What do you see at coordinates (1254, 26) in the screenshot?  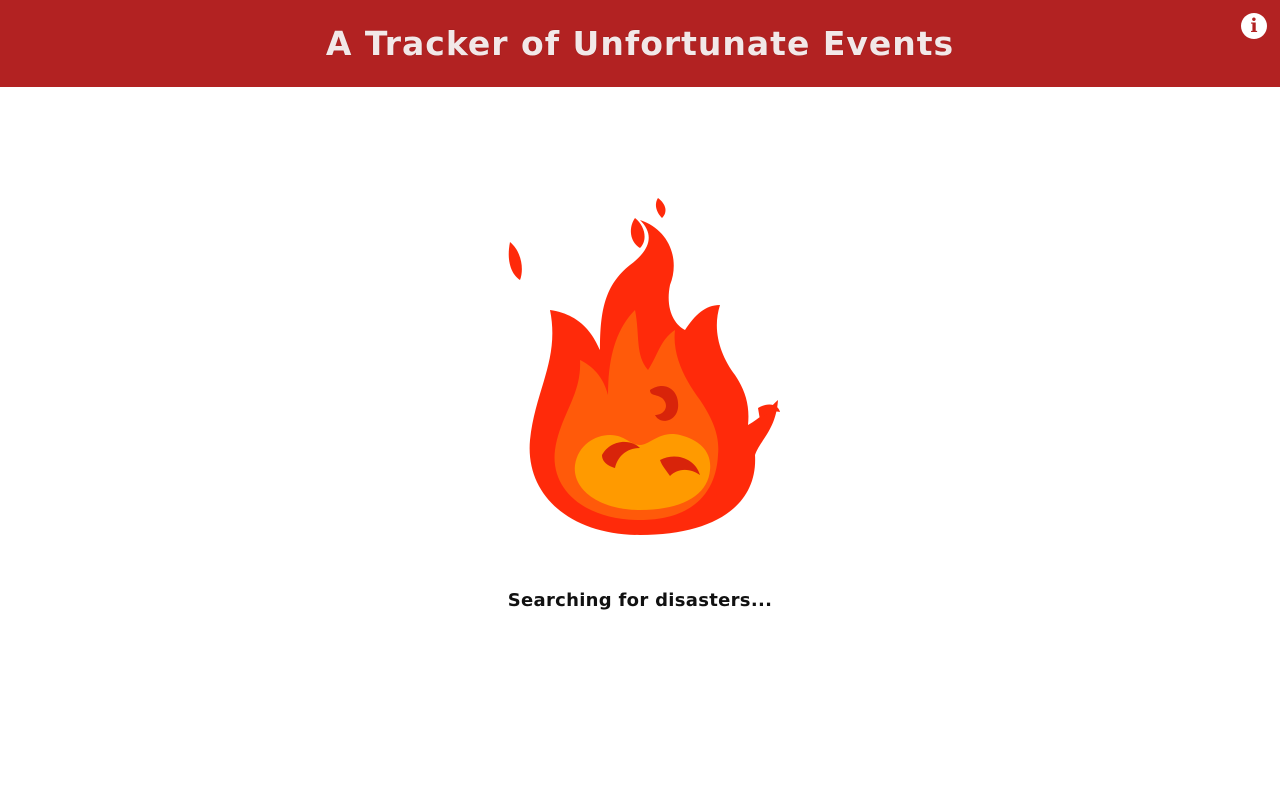 I see `info-icon: i` at bounding box center [1254, 26].